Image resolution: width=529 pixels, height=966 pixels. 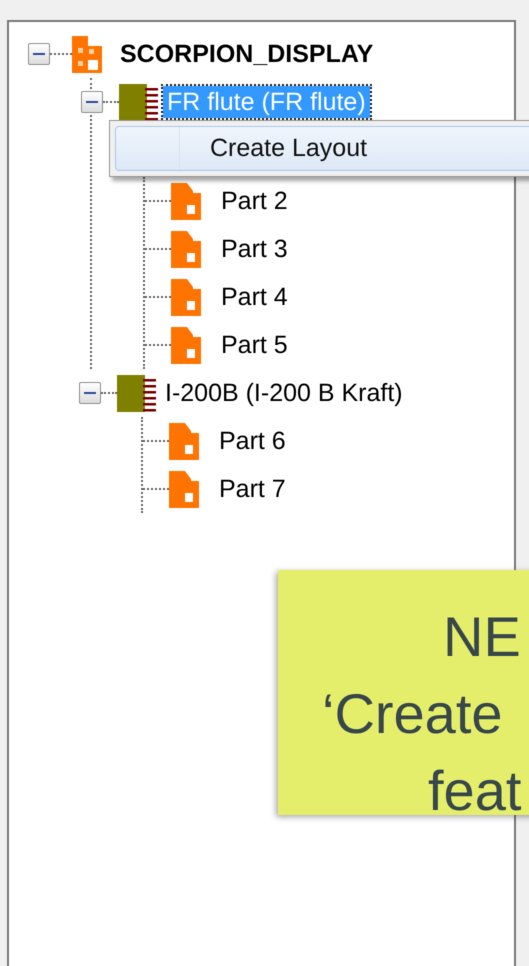 I want to click on tree-item-label: Part 7, so click(x=252, y=489).